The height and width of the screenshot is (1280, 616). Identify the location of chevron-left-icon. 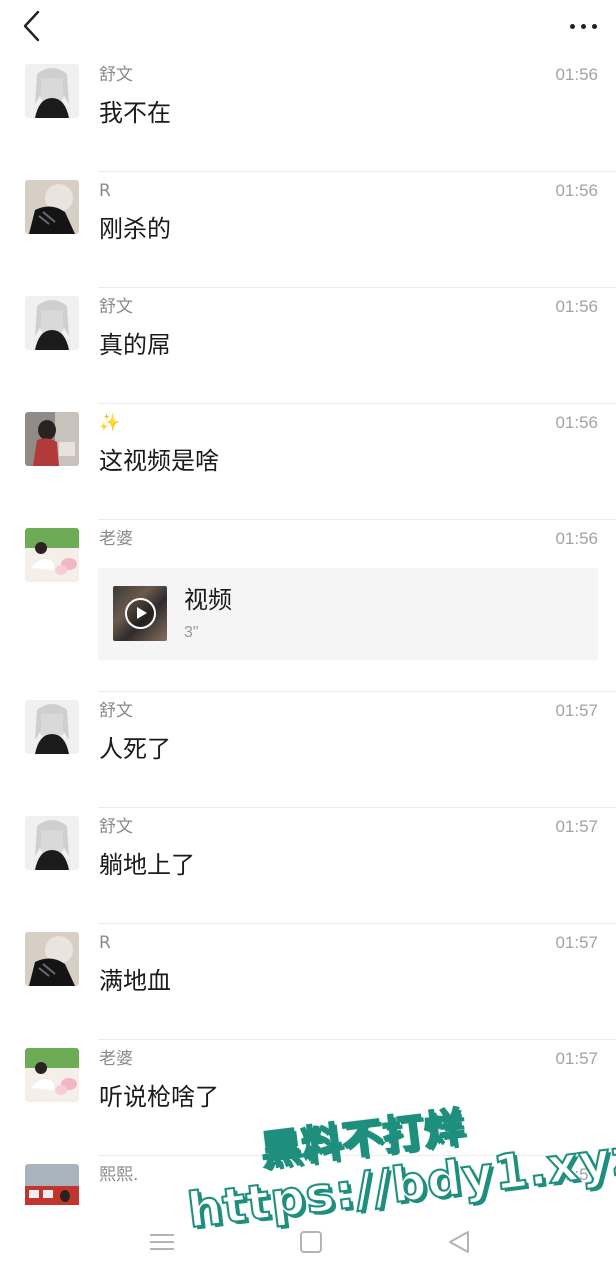
(32, 26).